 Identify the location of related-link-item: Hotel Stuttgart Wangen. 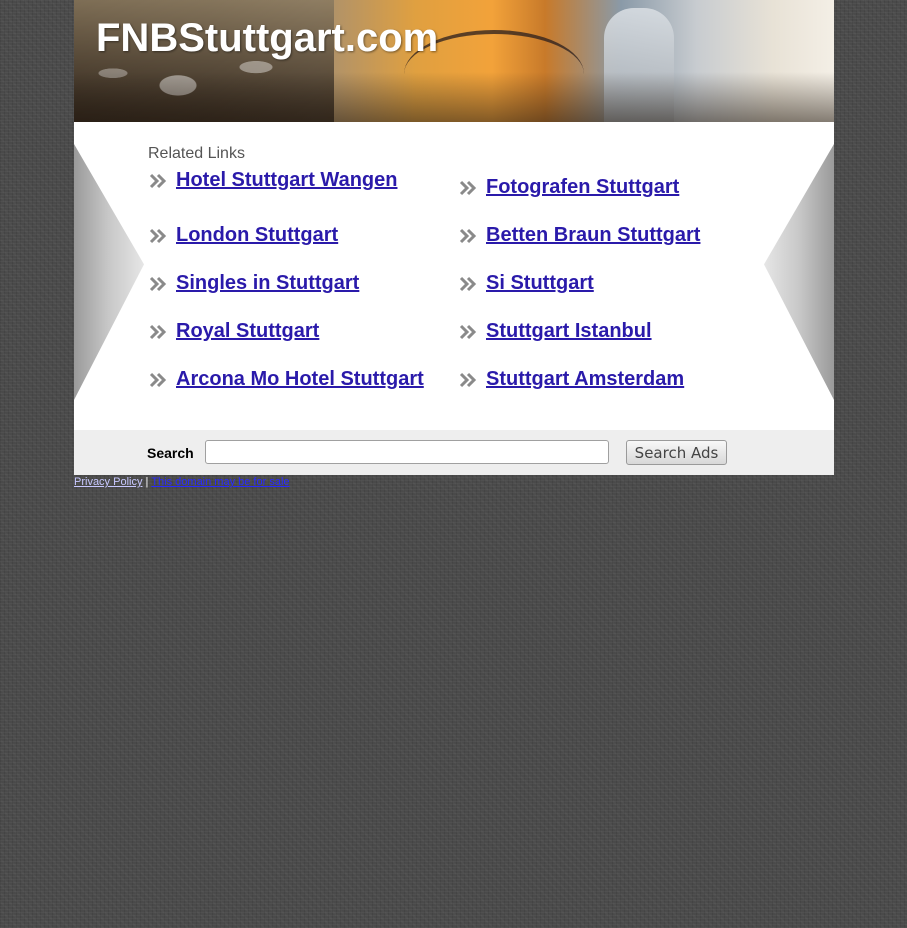
(272, 180).